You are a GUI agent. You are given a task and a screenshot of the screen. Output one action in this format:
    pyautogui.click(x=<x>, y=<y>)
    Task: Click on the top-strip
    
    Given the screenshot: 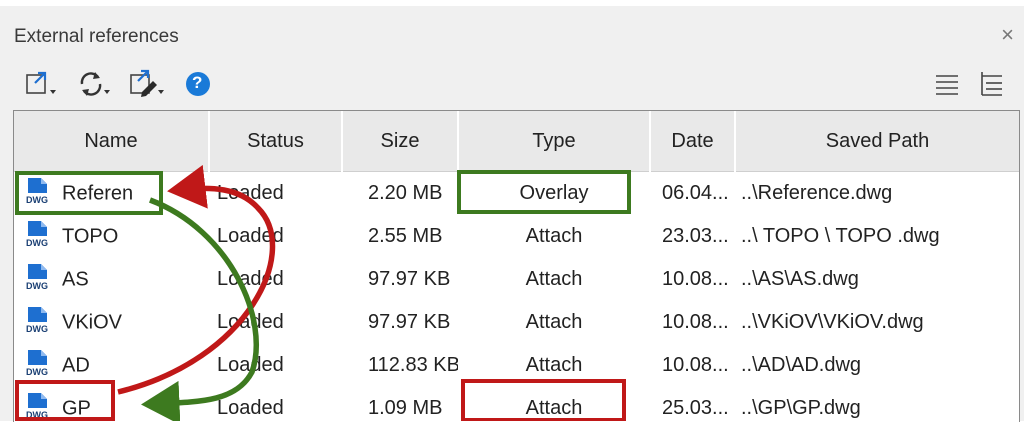 What is the action you would take?
    pyautogui.click(x=512, y=3)
    